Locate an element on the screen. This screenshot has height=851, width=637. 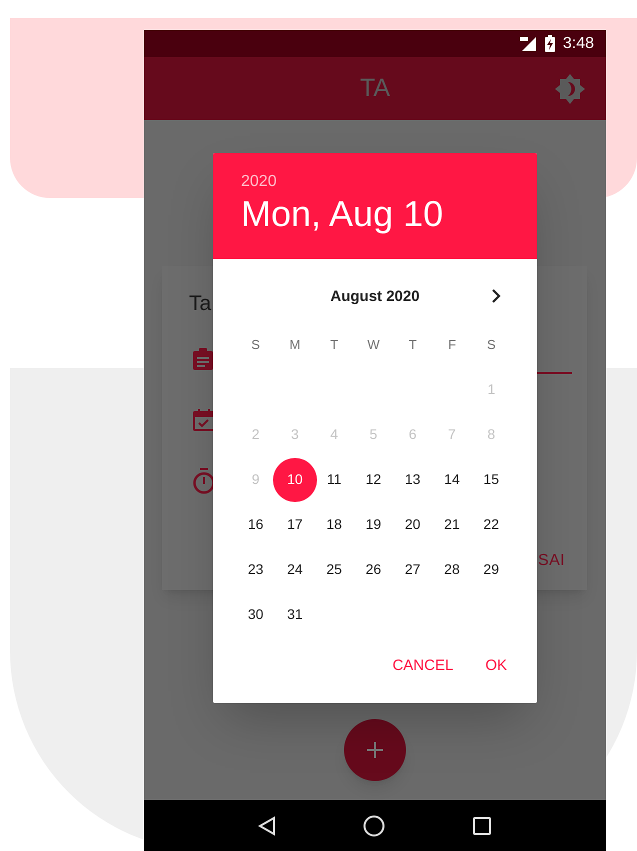
app-title: TA is located at coordinates (375, 88).